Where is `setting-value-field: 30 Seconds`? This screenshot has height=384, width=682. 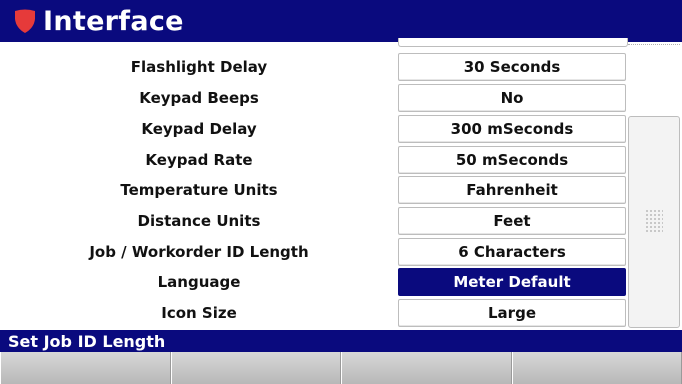
setting-value-field: 30 Seconds is located at coordinates (512, 67).